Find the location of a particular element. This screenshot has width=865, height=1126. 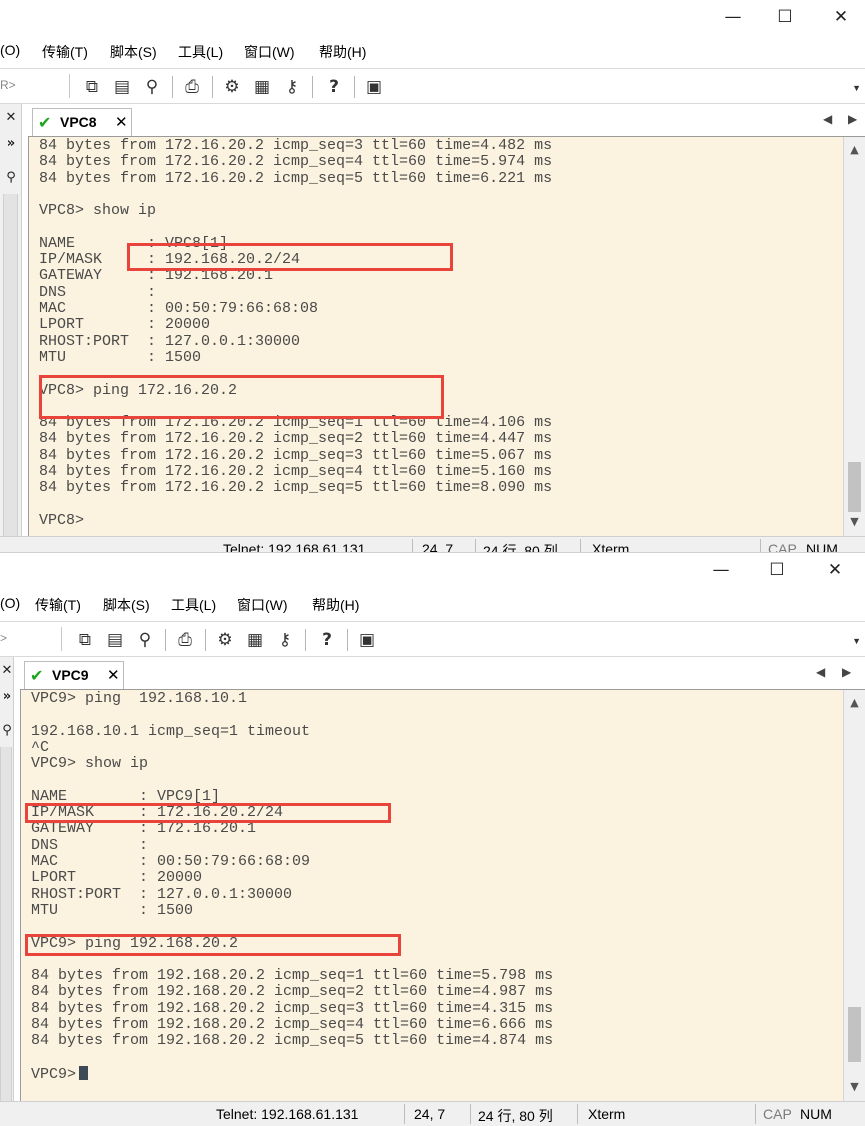

session-combo: R> is located at coordinates (35, 86).